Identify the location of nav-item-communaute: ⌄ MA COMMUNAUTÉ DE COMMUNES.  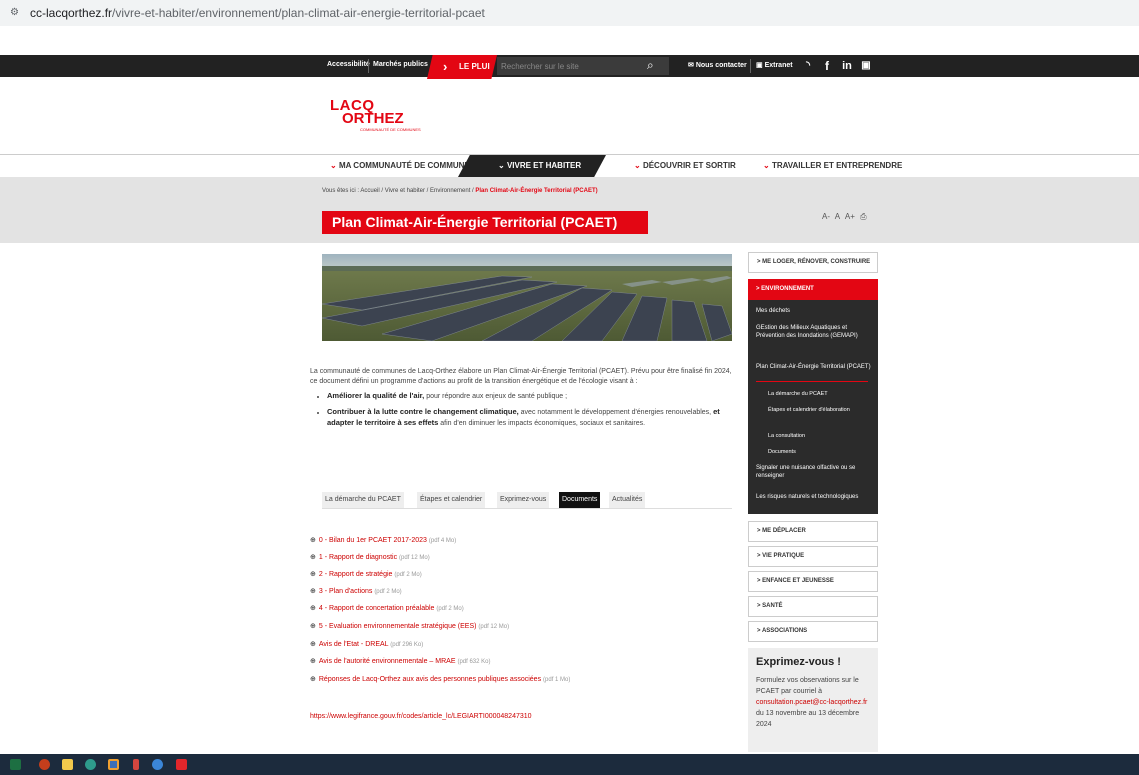
(402, 165).